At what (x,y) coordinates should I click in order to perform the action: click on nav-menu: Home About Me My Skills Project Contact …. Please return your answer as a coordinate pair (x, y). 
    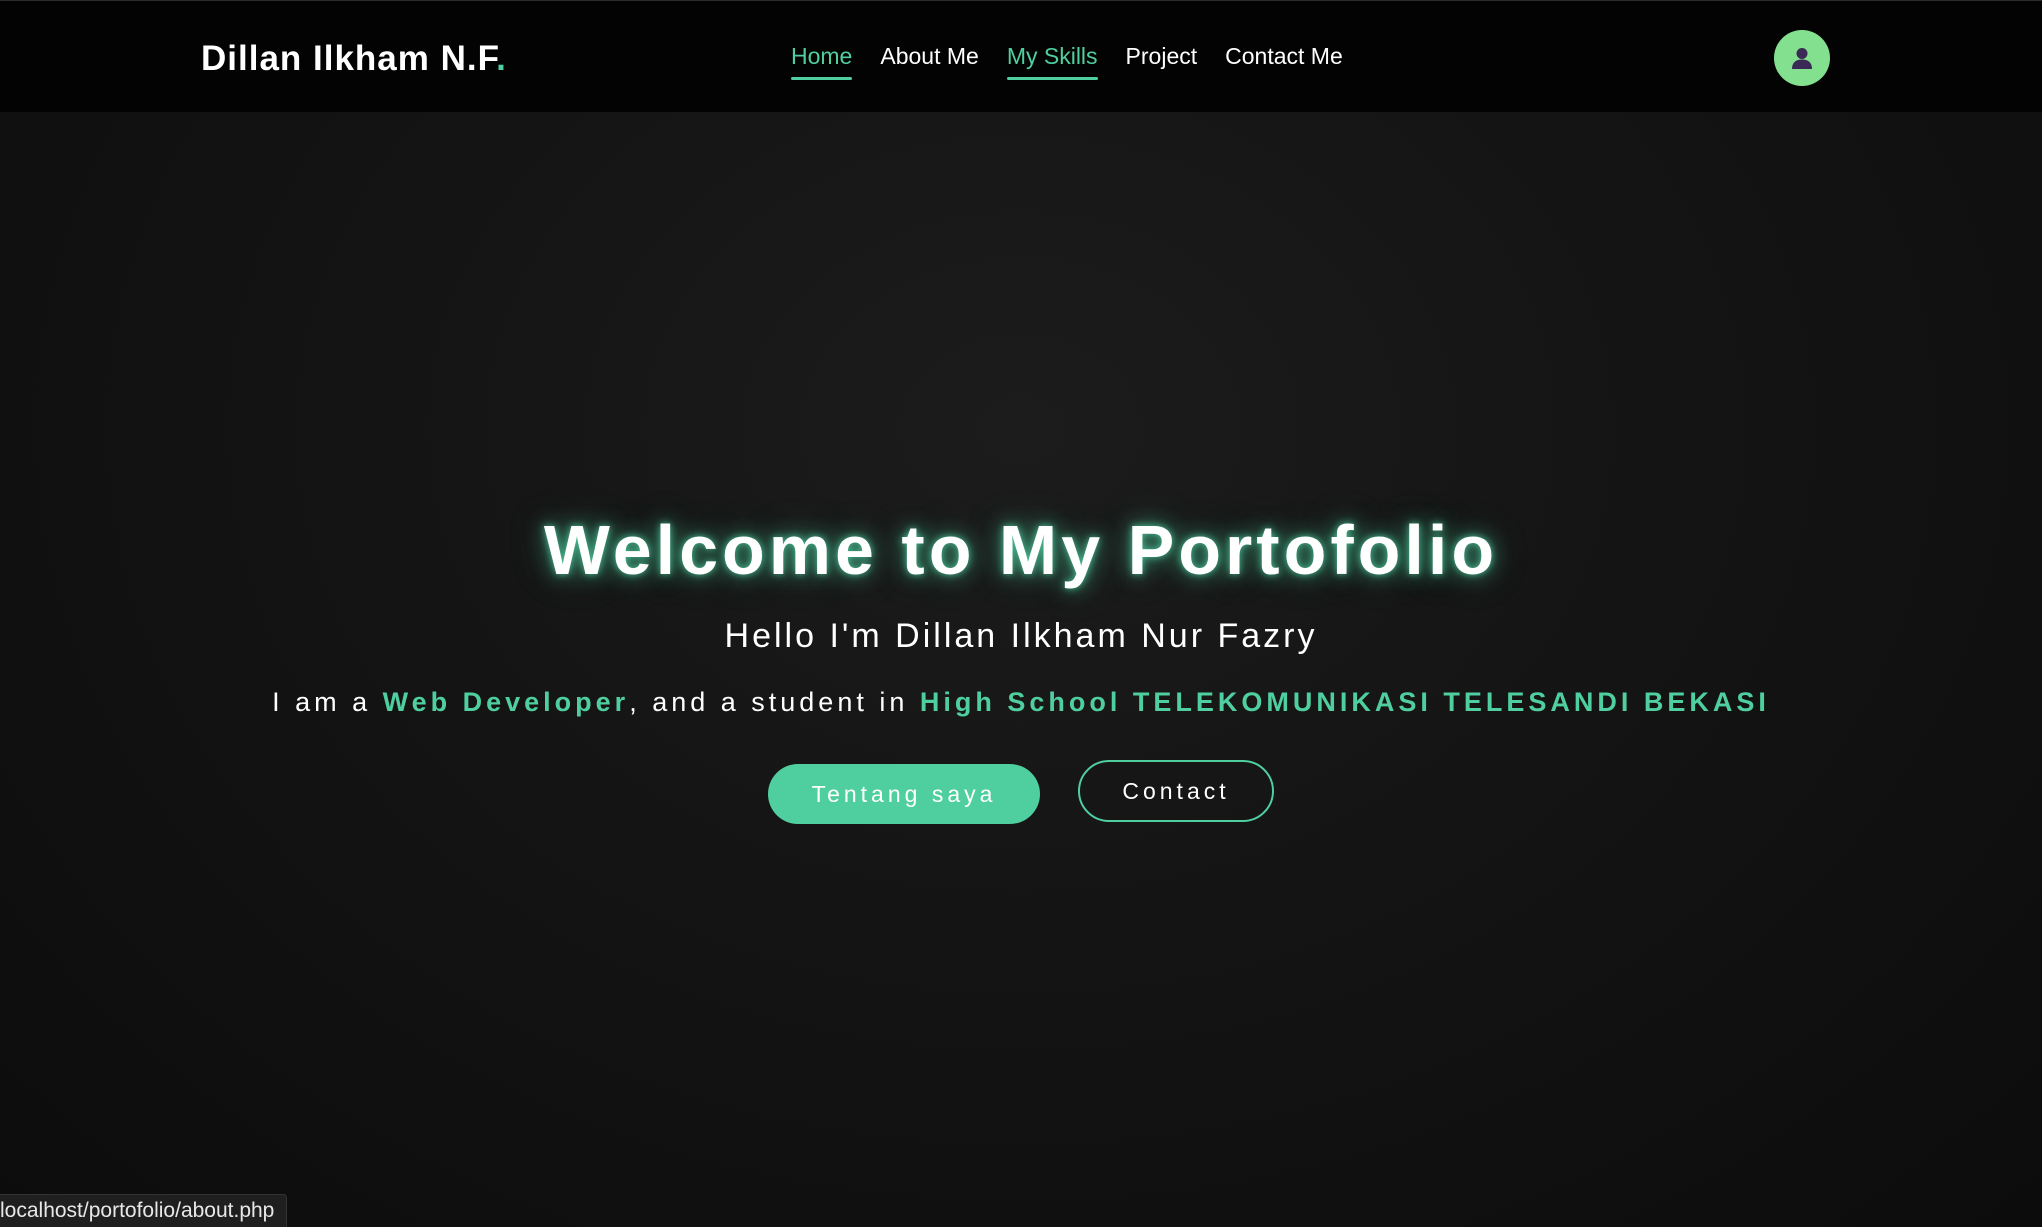
    Looking at the image, I should click on (1067, 61).